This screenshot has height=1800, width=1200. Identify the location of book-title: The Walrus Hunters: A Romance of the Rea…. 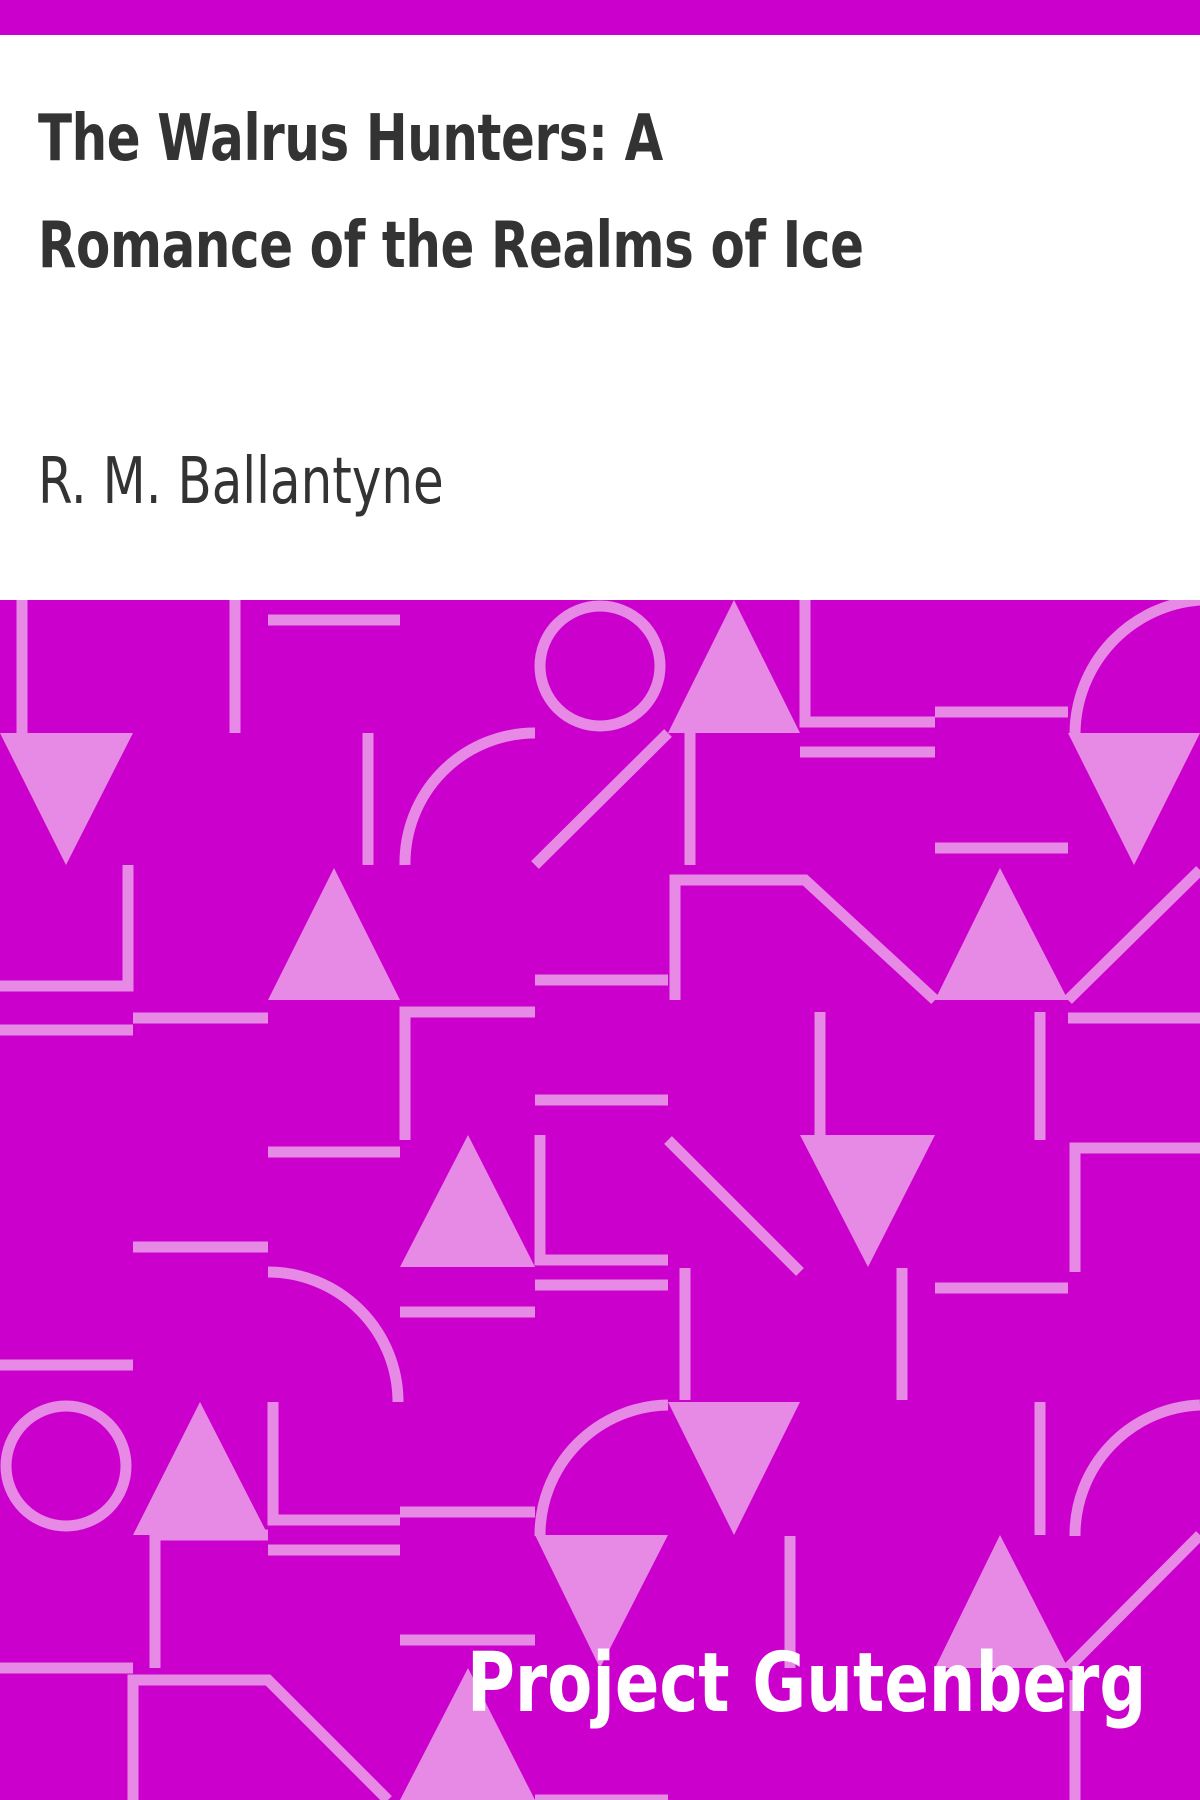
(451, 192).